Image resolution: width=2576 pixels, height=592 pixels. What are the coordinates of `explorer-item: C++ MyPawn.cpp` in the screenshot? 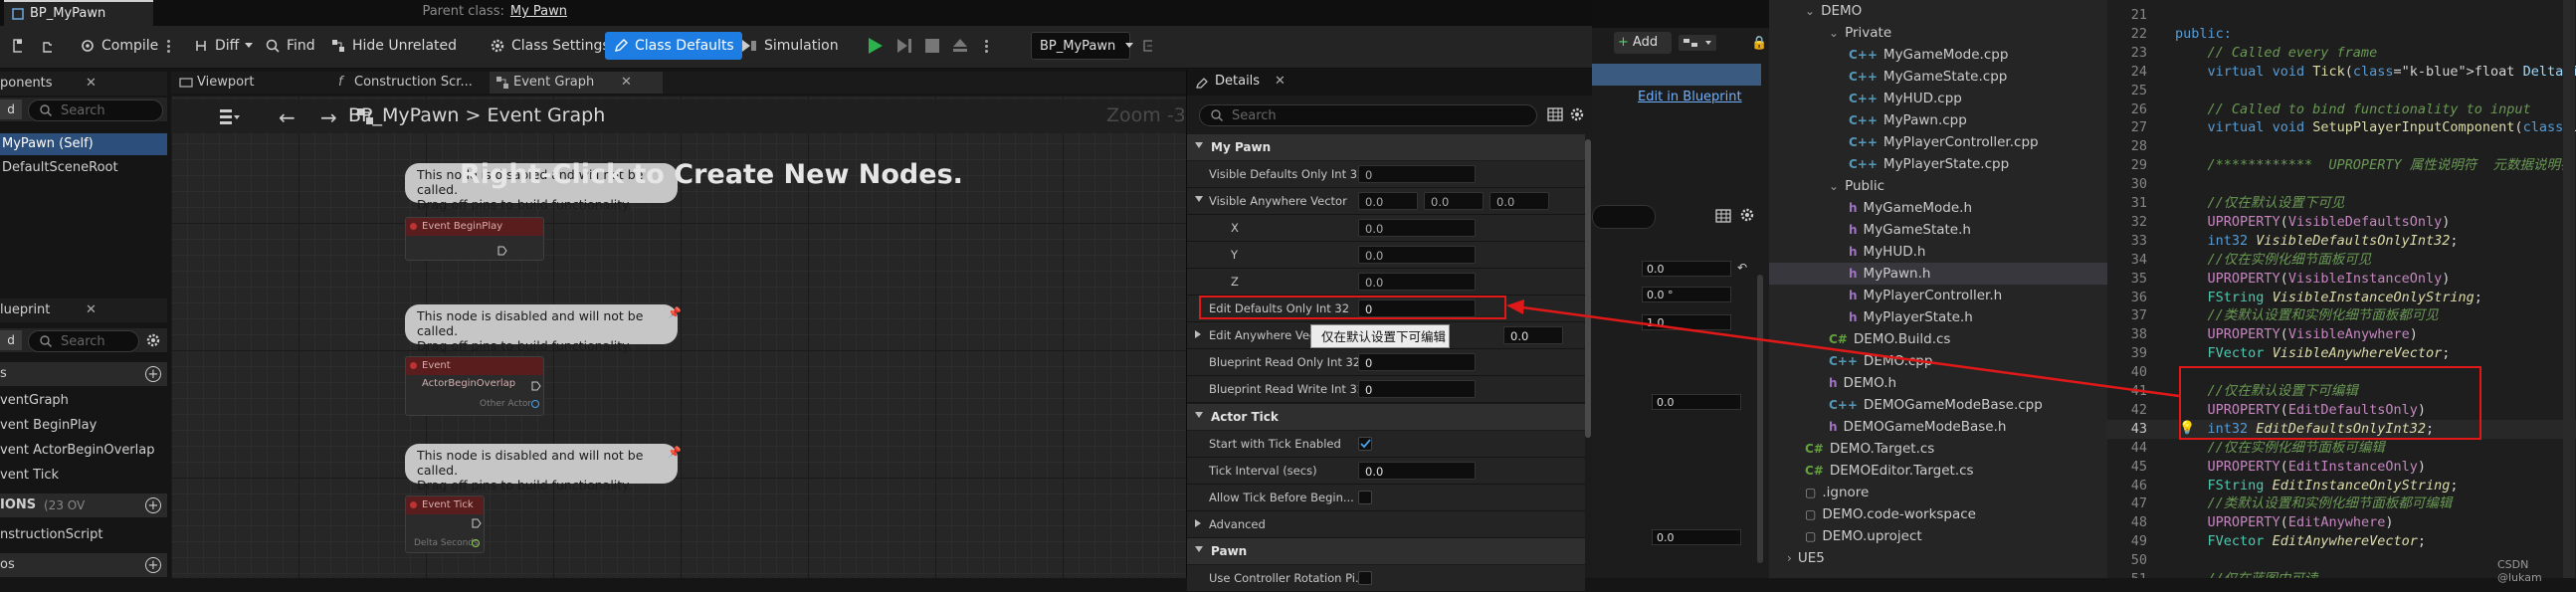 It's located at (1938, 120).